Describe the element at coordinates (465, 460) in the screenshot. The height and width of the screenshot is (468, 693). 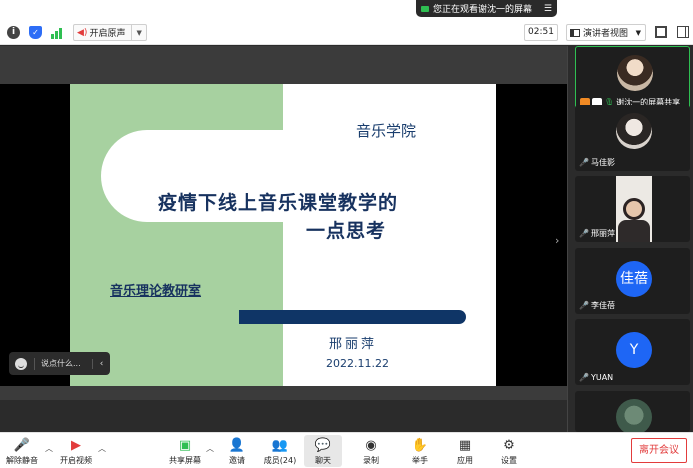
I see `apps-label: 应用` at that location.